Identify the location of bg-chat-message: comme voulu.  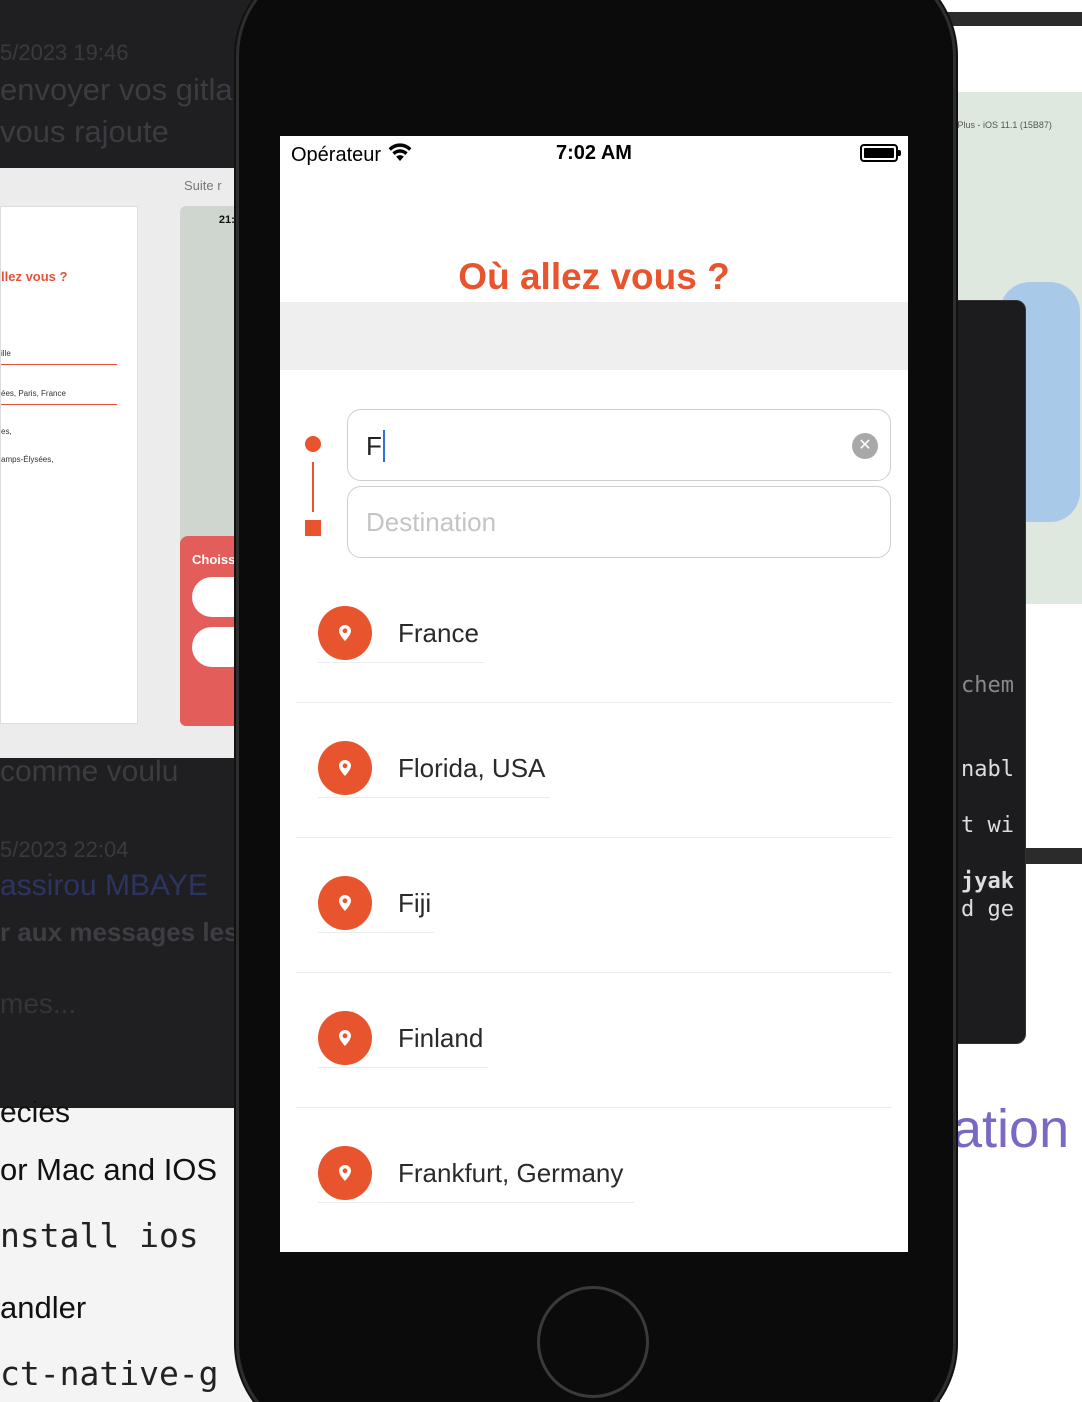
(89, 771).